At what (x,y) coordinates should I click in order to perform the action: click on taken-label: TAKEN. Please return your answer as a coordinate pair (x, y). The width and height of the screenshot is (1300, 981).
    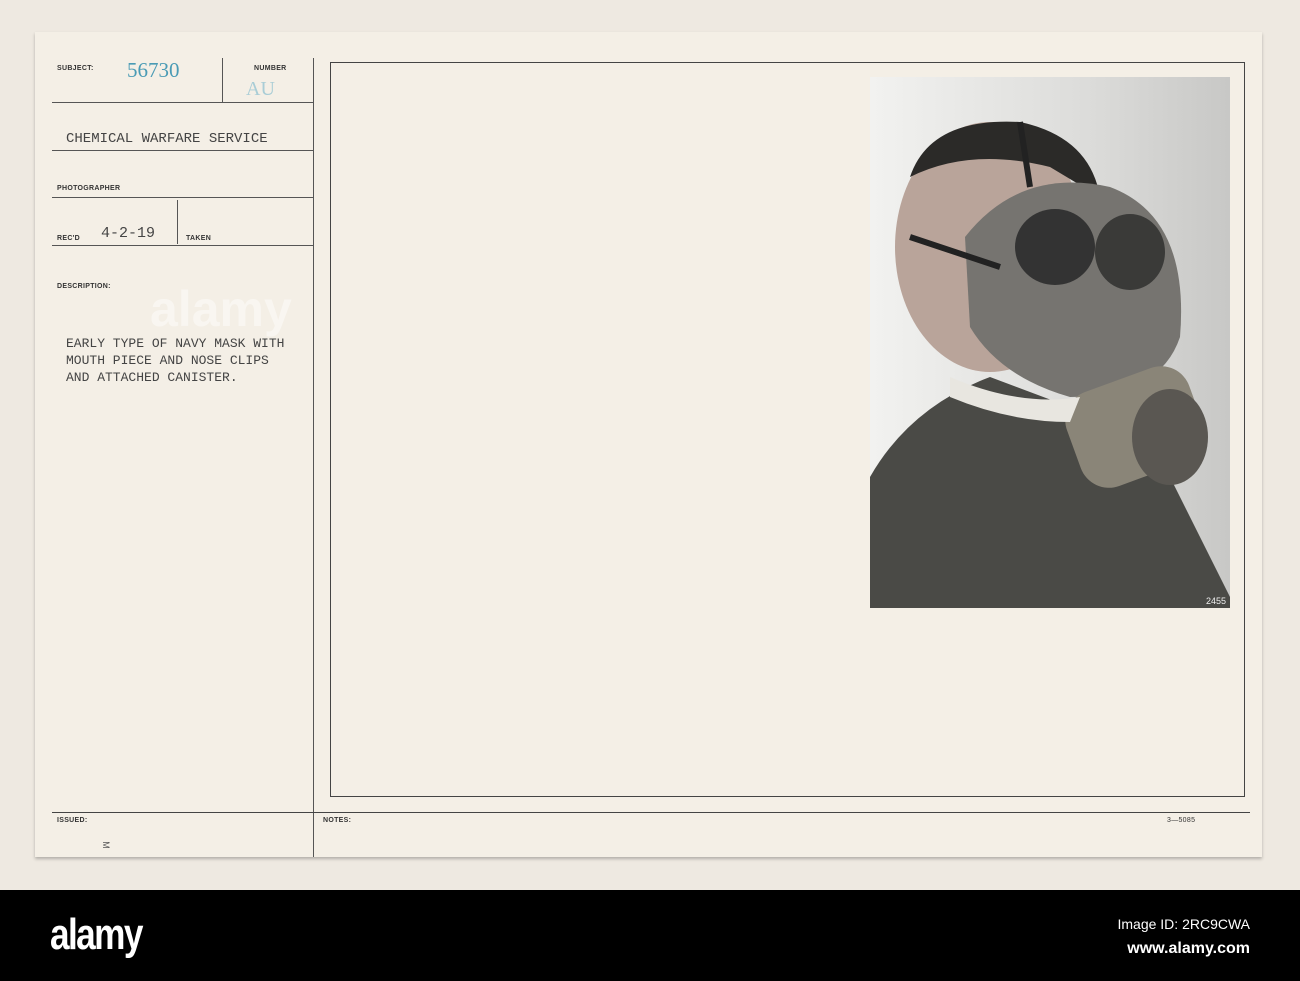
    Looking at the image, I should click on (199, 238).